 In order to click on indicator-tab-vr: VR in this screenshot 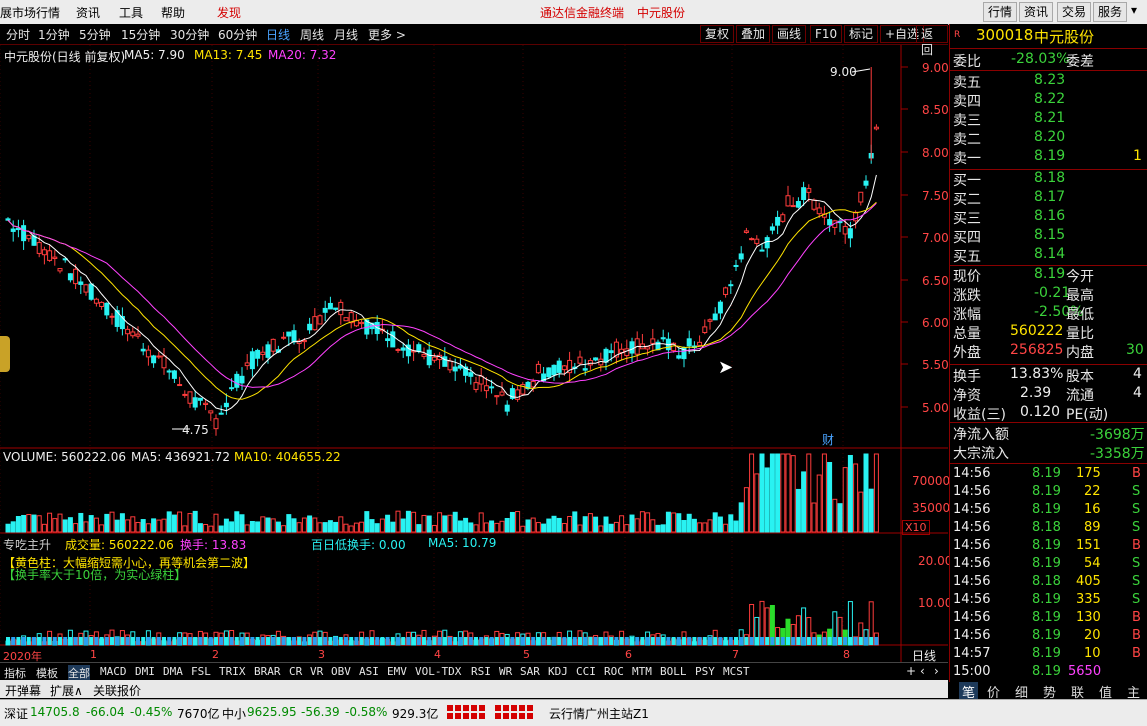, I will do `click(316, 671)`.